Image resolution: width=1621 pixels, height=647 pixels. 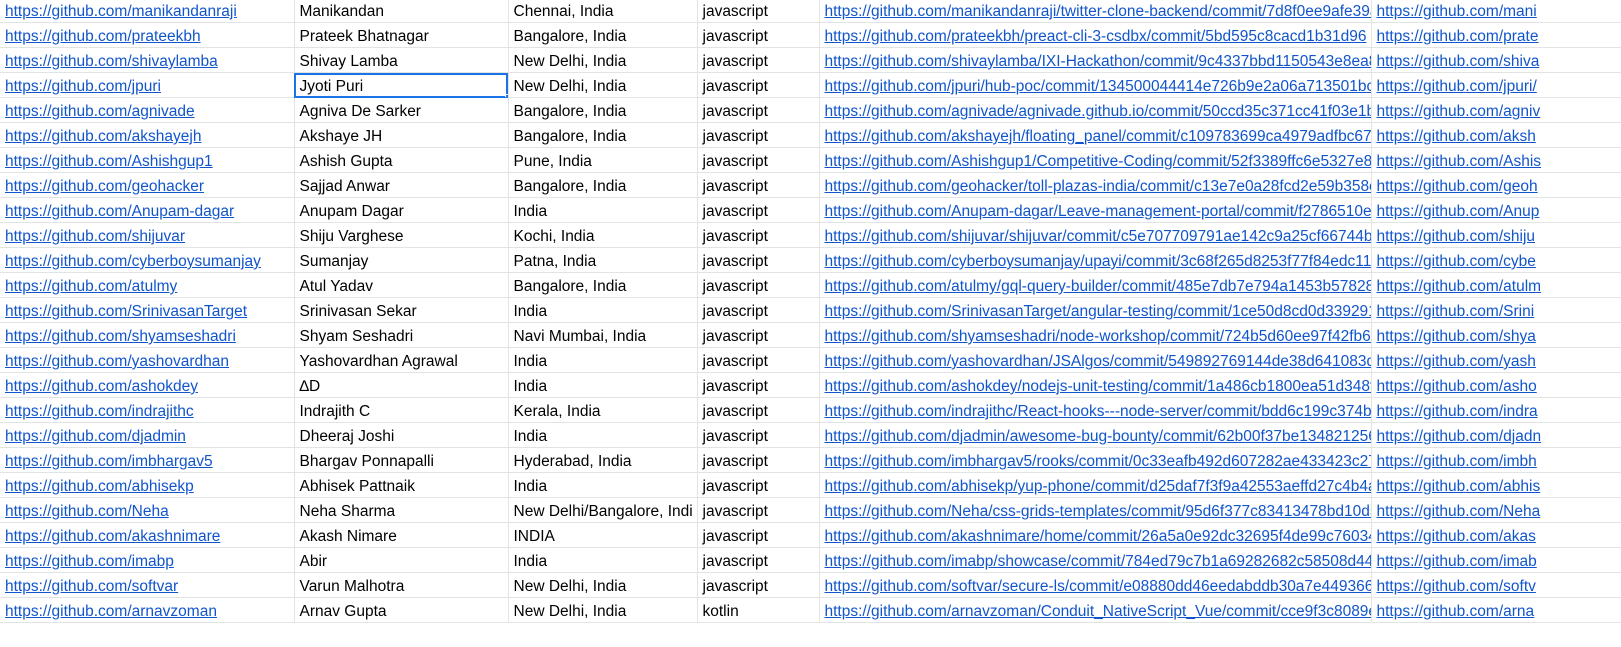 What do you see at coordinates (603, 260) in the screenshot?
I see `location-cell: Patna, India` at bounding box center [603, 260].